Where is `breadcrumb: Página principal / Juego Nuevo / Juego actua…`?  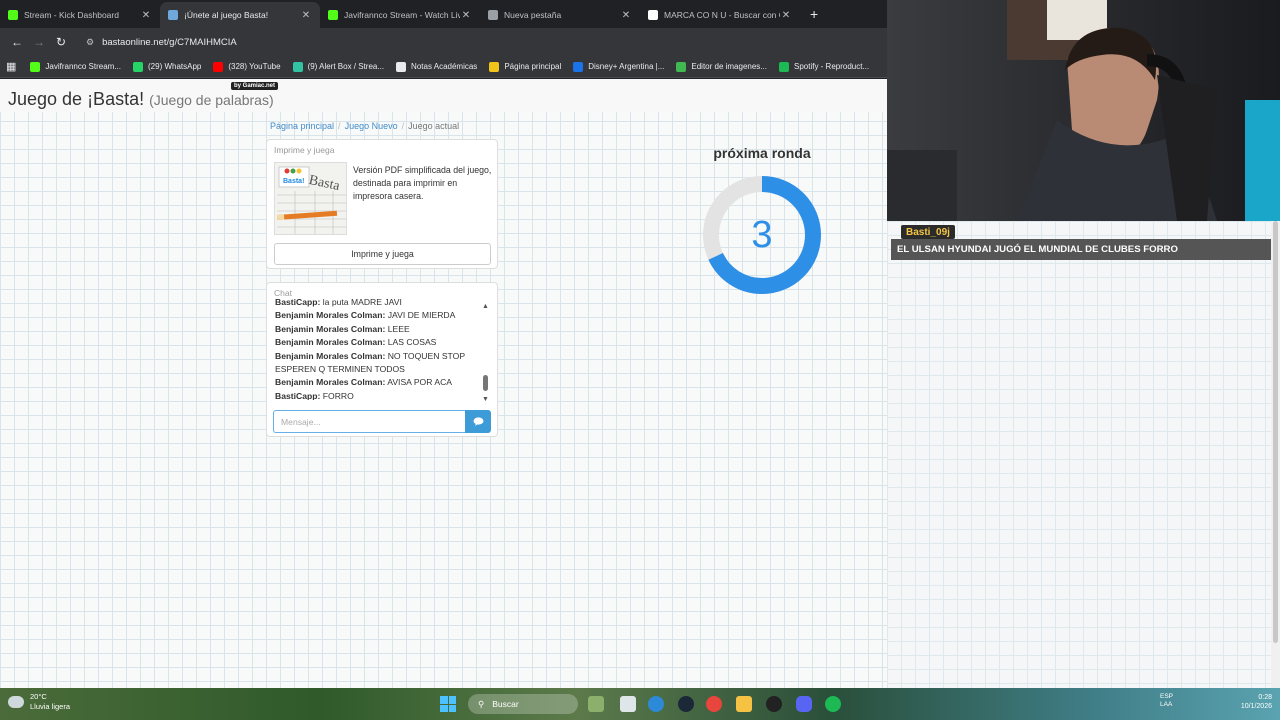 breadcrumb: Página principal / Juego Nuevo / Juego actua… is located at coordinates (364, 126).